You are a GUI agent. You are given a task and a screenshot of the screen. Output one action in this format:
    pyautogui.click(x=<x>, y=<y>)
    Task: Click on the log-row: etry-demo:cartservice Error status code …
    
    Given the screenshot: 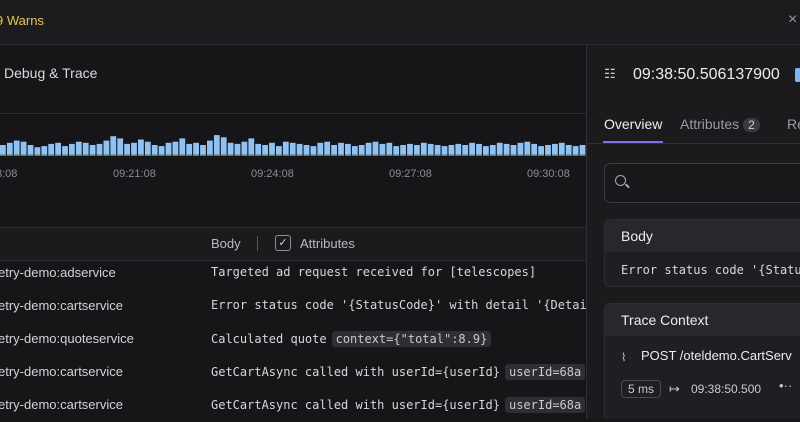 What is the action you would take?
    pyautogui.click(x=304, y=306)
    